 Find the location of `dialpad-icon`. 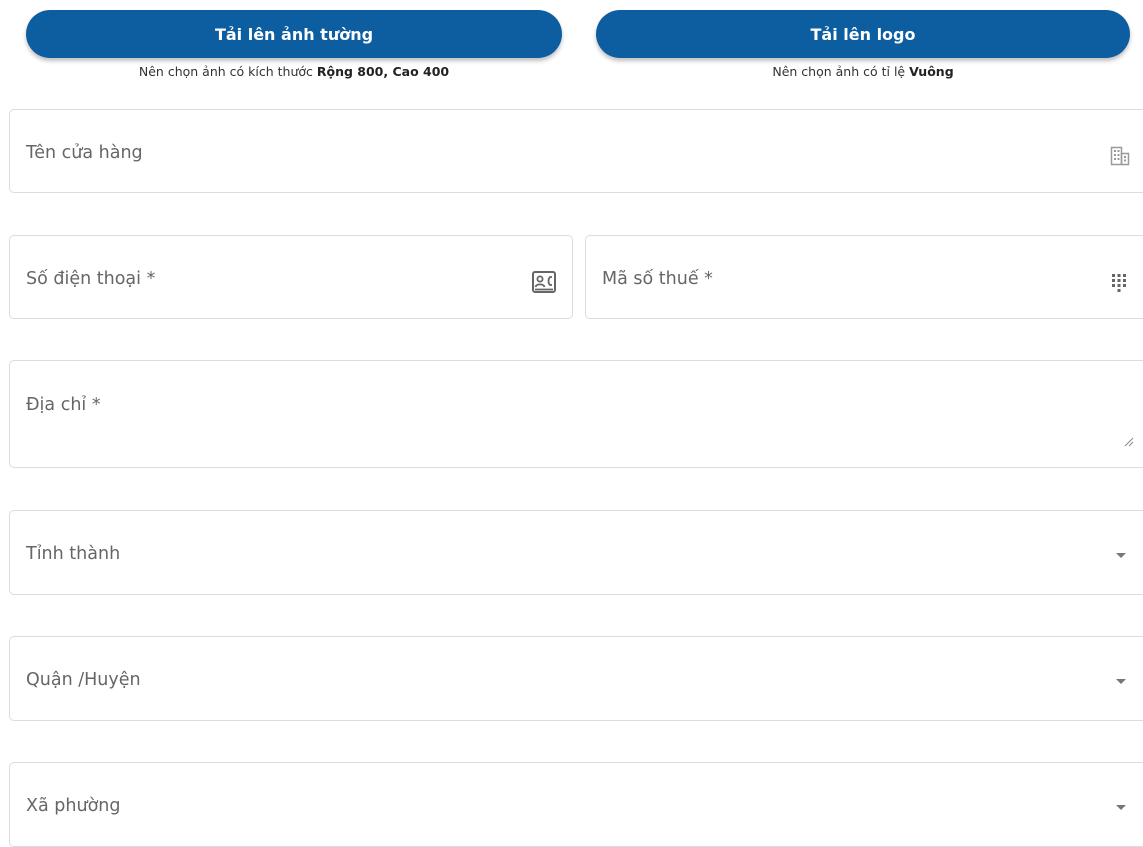

dialpad-icon is located at coordinates (1119, 285).